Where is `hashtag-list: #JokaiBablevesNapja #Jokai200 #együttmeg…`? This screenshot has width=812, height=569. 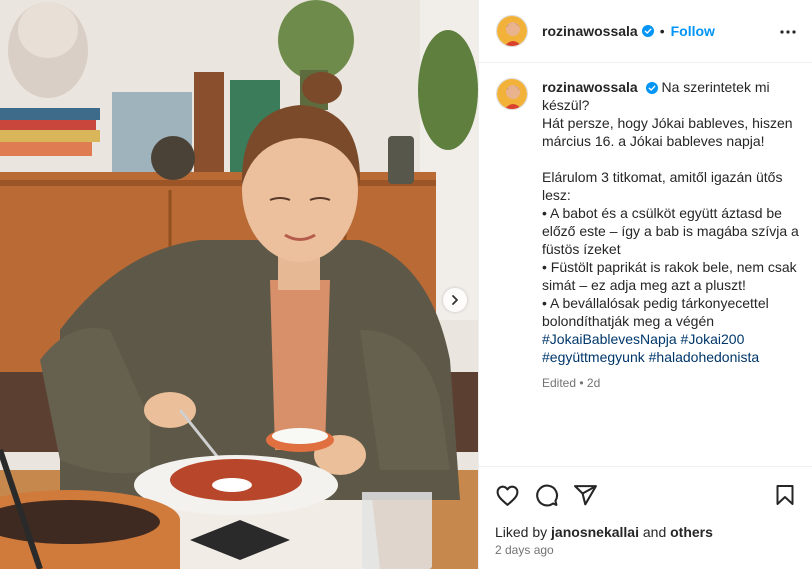
hashtag-list: #JokaiBablevesNapja #Jokai200 #együttmeg… is located at coordinates (673, 348).